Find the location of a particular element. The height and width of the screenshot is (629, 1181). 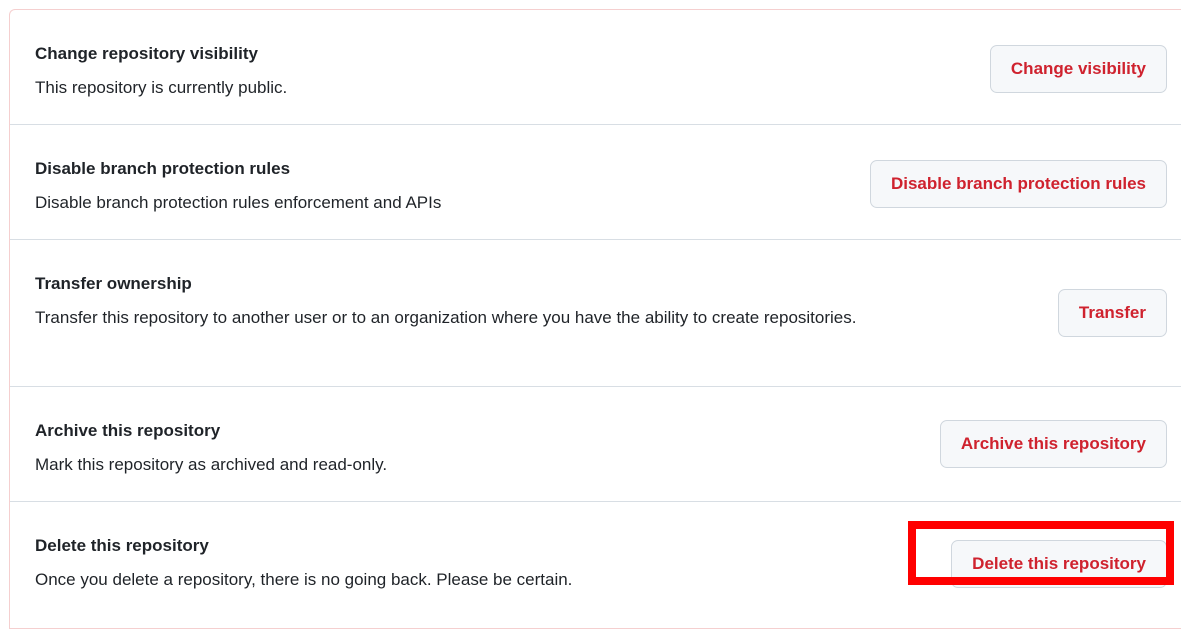

transfer-title: Transfer ownership is located at coordinates (113, 283).